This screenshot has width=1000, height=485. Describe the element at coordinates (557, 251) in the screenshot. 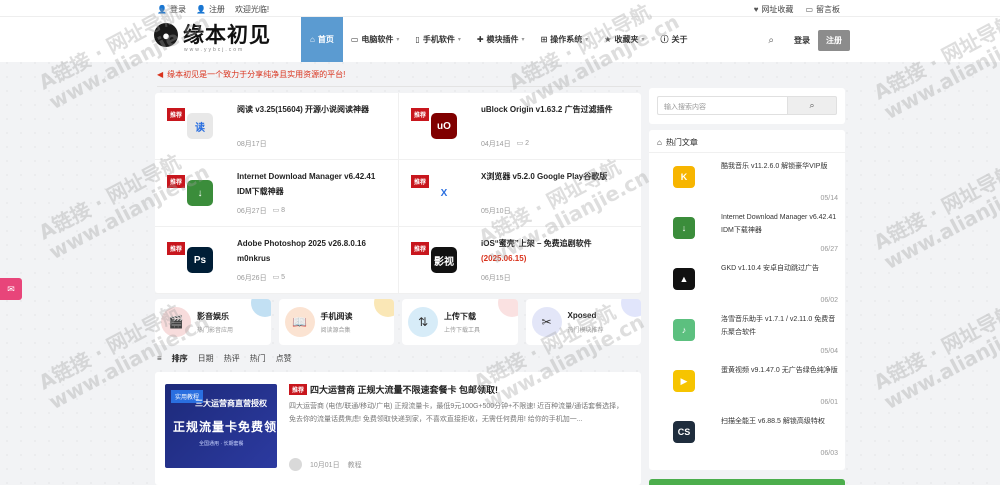

I see `featured-title: iOS“蜜壳”上架 – 免费追剧软件 (2025.06.15)` at that location.